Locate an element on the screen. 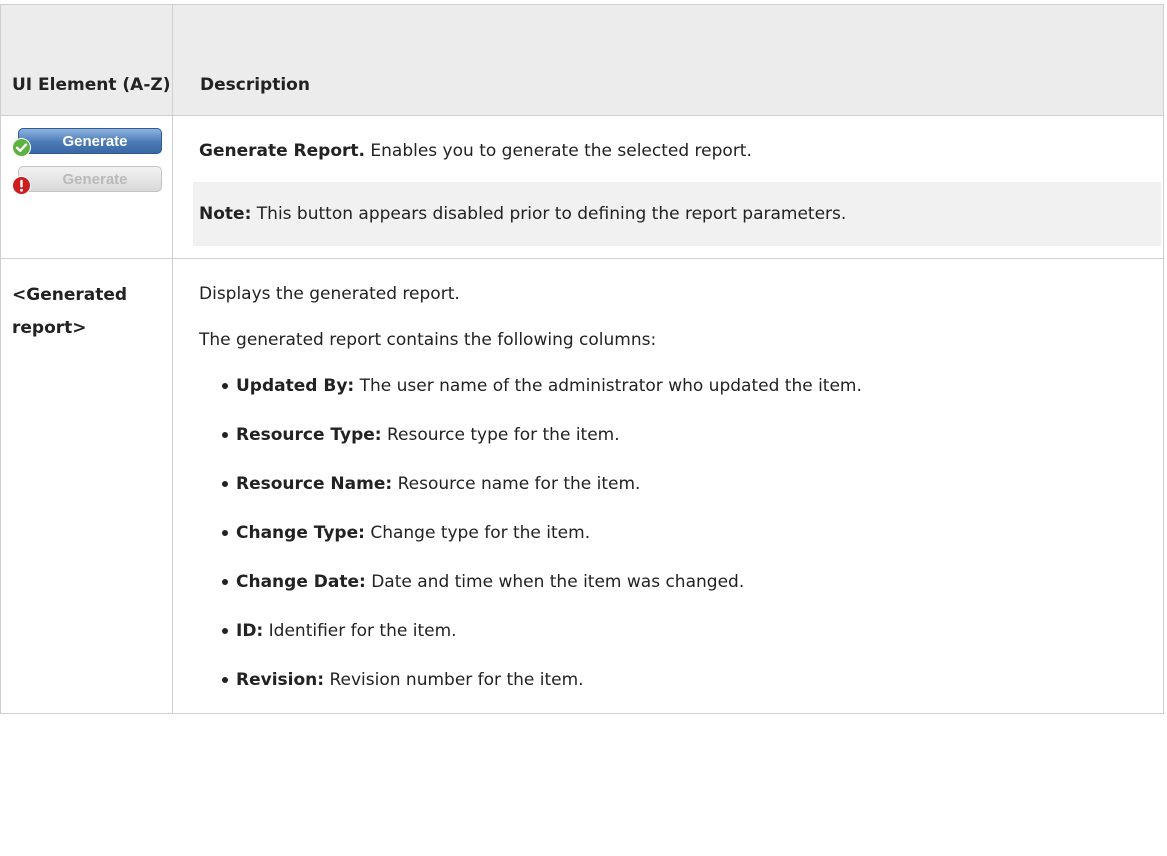  generate-button-enabled-sample: Generate is located at coordinates (88, 143).